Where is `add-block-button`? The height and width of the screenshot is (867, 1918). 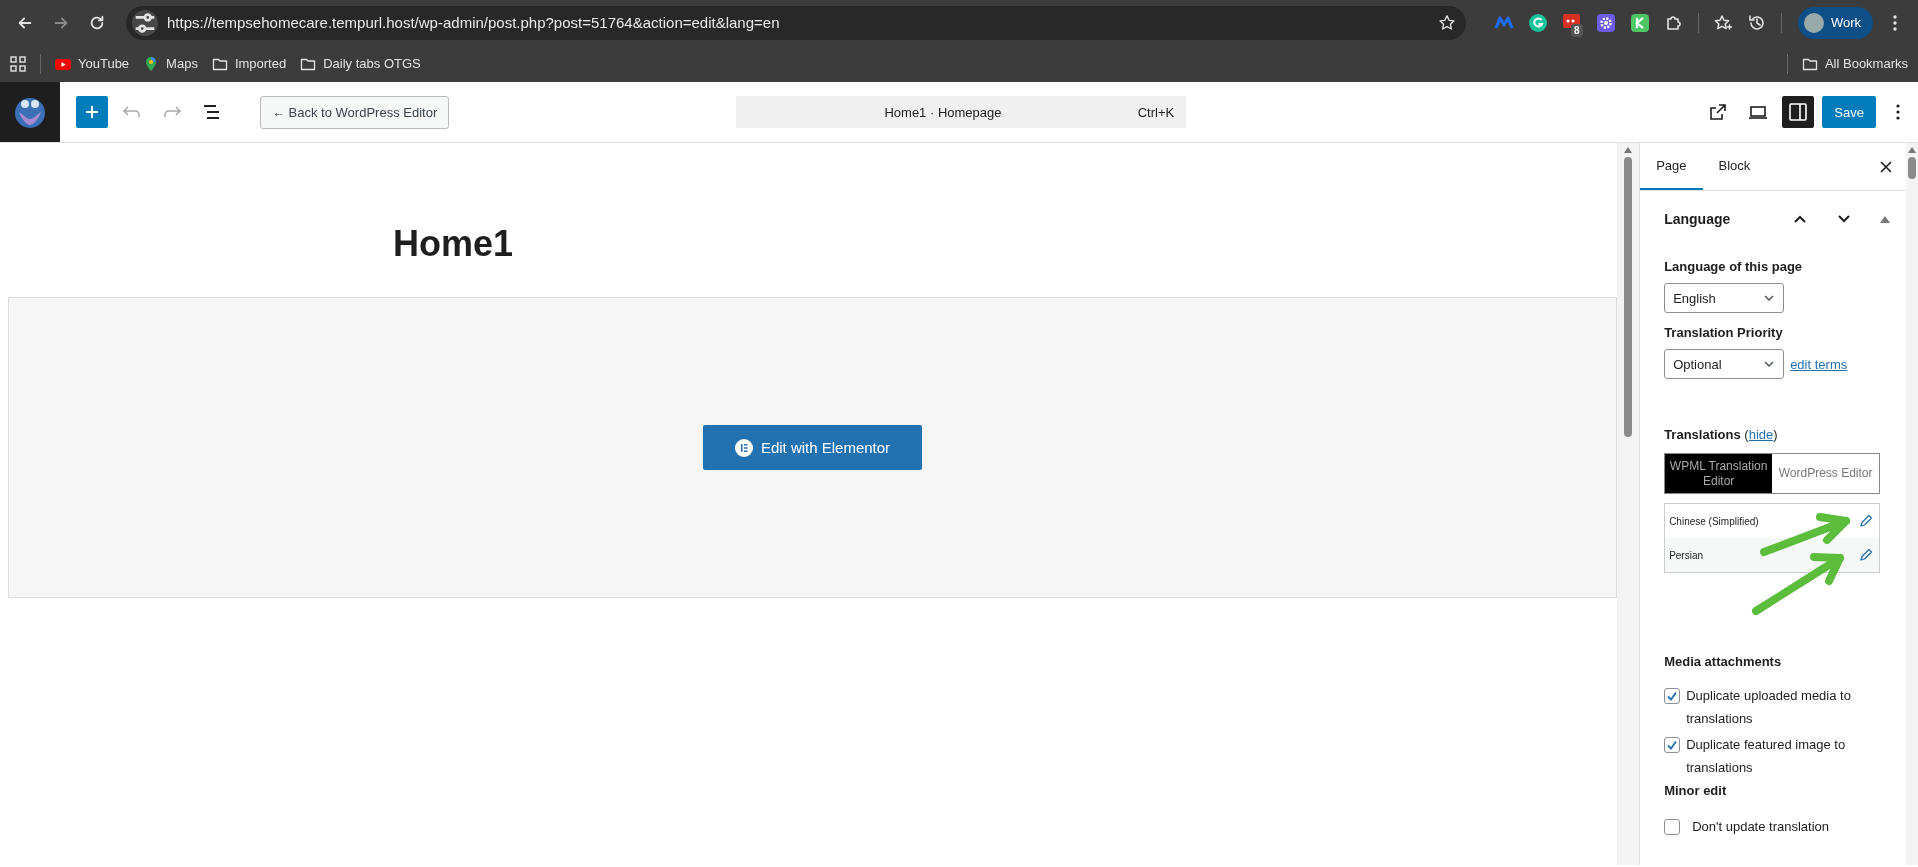
add-block-button is located at coordinates (92, 112).